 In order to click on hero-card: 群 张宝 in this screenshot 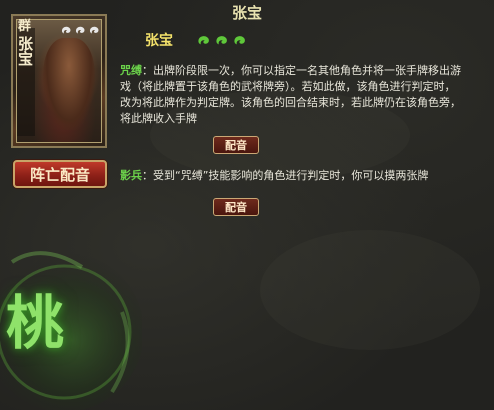, I will do `click(59, 81)`.